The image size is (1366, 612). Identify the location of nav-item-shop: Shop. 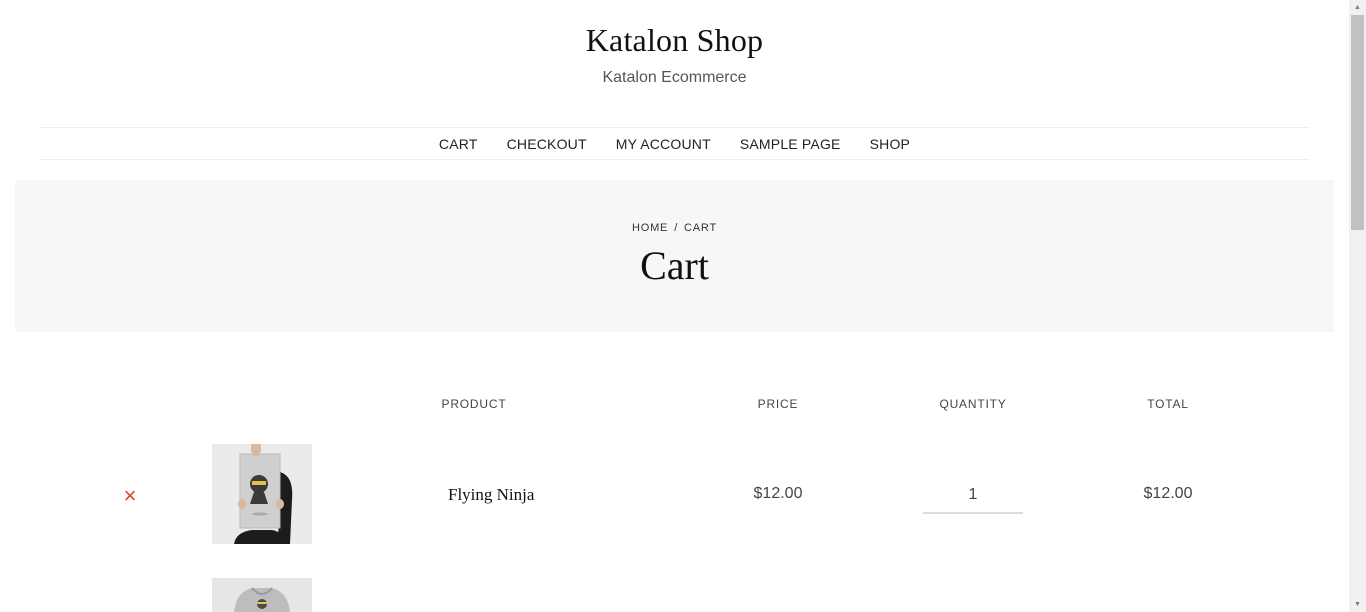
(890, 144).